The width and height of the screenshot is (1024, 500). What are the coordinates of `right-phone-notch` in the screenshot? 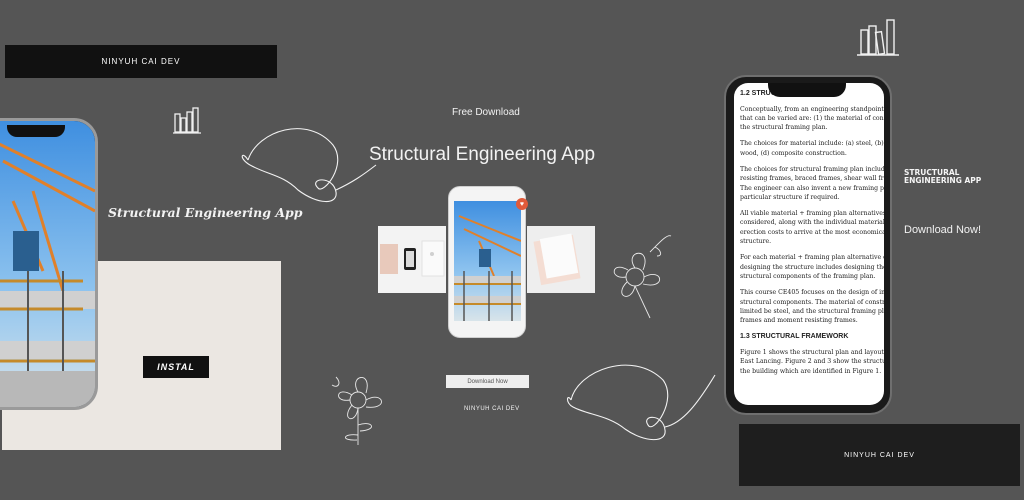 It's located at (807, 90).